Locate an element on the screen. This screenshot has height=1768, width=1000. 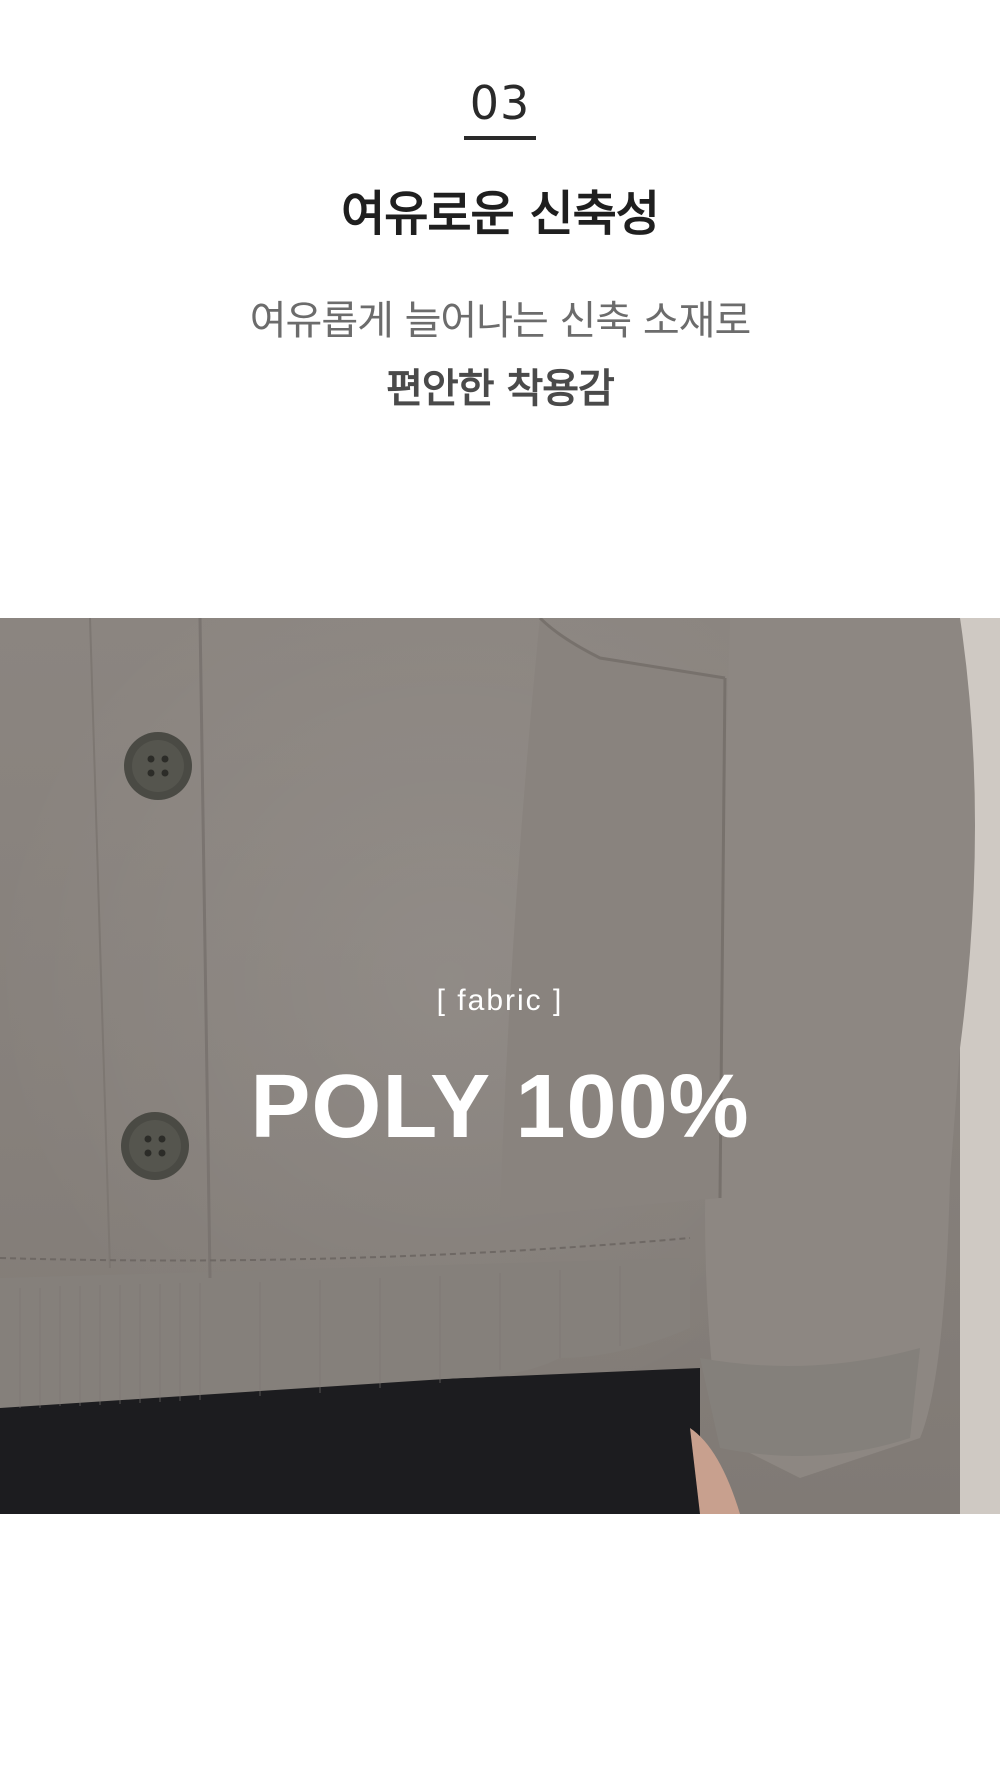
section-description-line2: 편안한 착용감 is located at coordinates (500, 389).